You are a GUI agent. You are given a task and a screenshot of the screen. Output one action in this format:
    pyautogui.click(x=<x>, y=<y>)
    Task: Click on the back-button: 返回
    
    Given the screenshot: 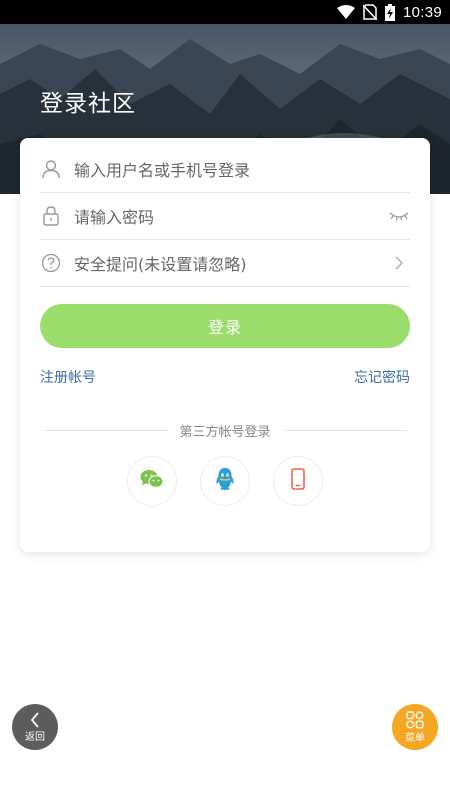 What is the action you would take?
    pyautogui.click(x=35, y=727)
    